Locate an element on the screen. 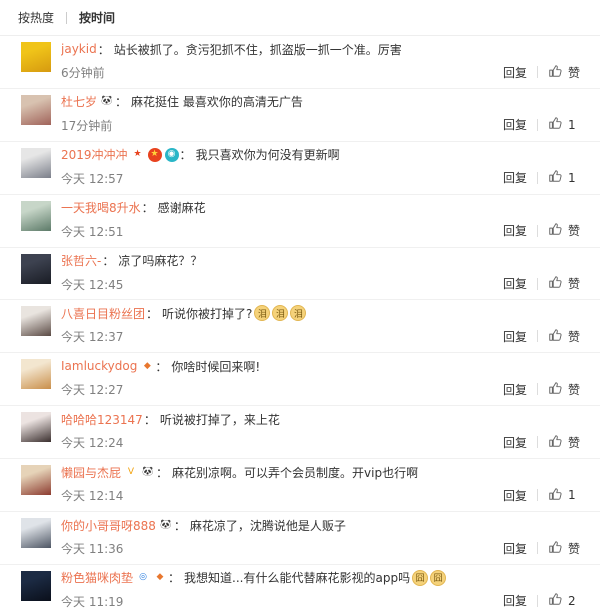  comment-line: 懒园与杰屁 V 🐼：麻花别凉啊。可以弄个会员制度。开vip也行啊 is located at coordinates (326, 472).